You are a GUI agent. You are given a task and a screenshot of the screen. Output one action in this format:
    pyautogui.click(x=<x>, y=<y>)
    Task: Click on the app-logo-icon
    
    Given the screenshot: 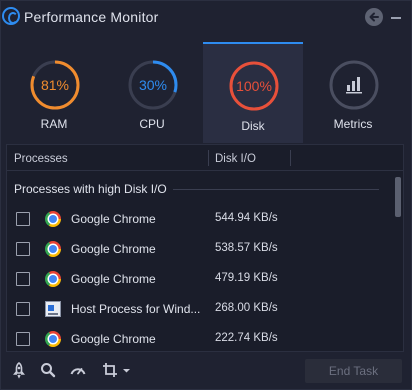 What is the action you would take?
    pyautogui.click(x=11, y=16)
    